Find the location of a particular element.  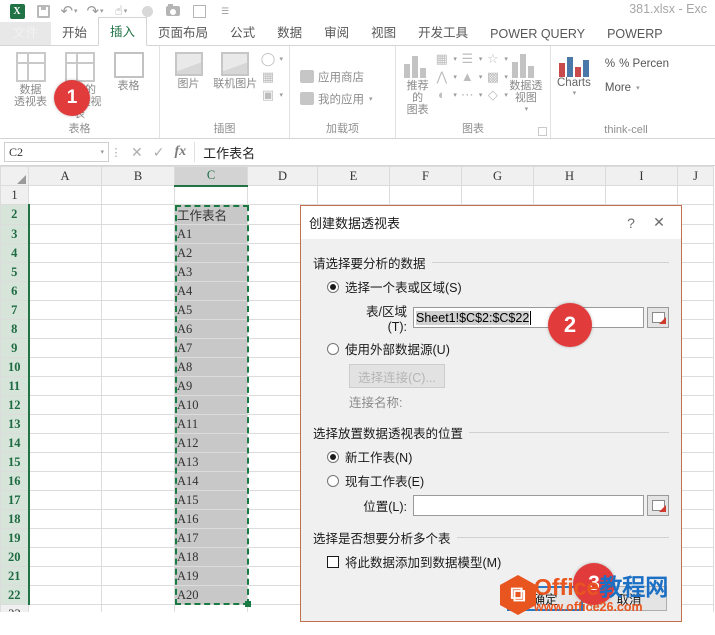

cell-J23 is located at coordinates (695, 608).